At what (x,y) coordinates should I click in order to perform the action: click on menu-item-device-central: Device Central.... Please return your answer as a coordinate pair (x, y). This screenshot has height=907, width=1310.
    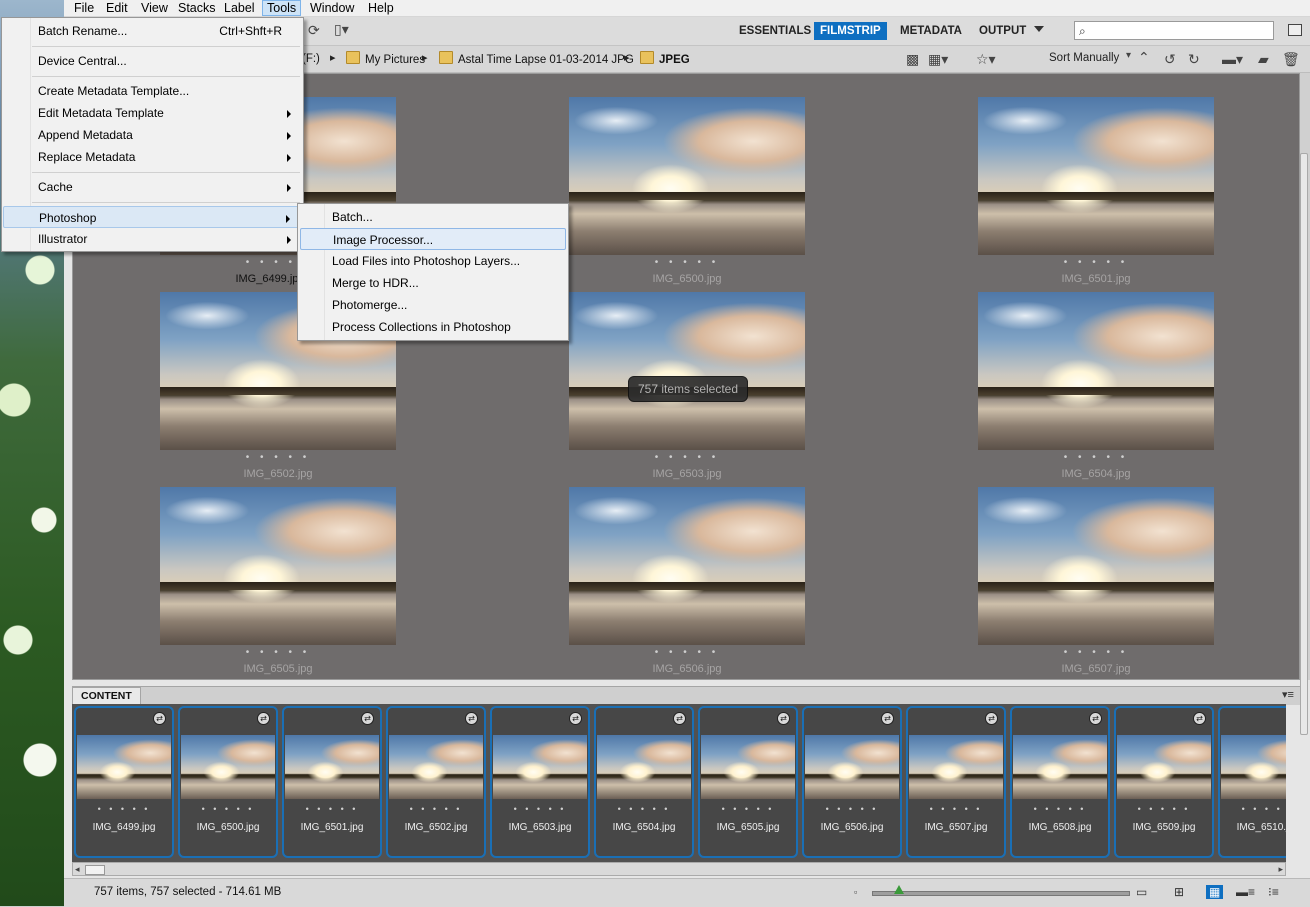
    Looking at the image, I should click on (151, 61).